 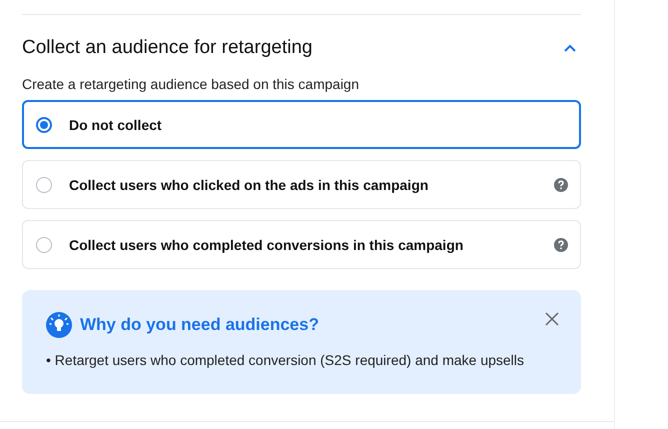 What do you see at coordinates (286, 360) in the screenshot?
I see `info-bullet: • Retarget users who completed conversion (S2S required) and make upsells` at bounding box center [286, 360].